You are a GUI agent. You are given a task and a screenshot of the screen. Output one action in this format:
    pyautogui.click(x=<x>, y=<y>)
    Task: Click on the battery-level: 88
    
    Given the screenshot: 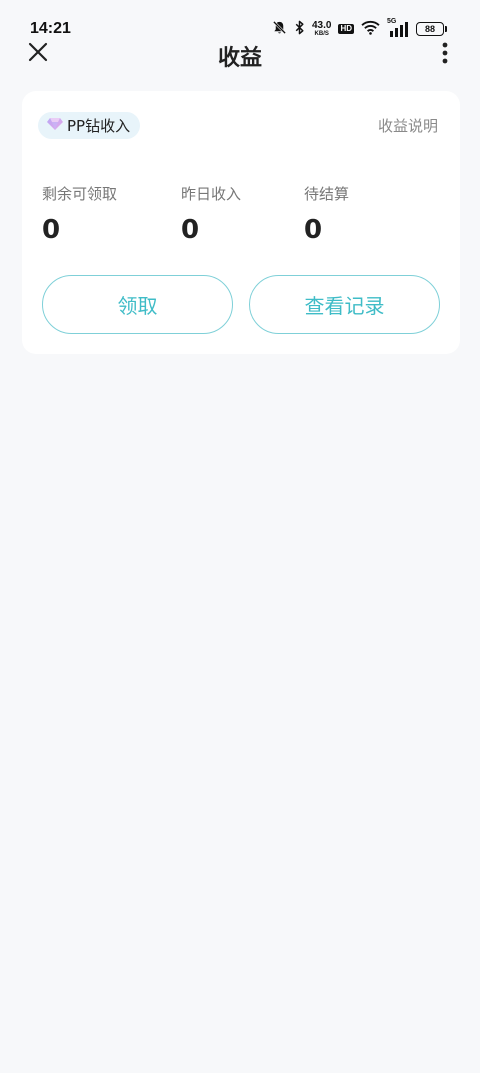 What is the action you would take?
    pyautogui.click(x=429, y=29)
    